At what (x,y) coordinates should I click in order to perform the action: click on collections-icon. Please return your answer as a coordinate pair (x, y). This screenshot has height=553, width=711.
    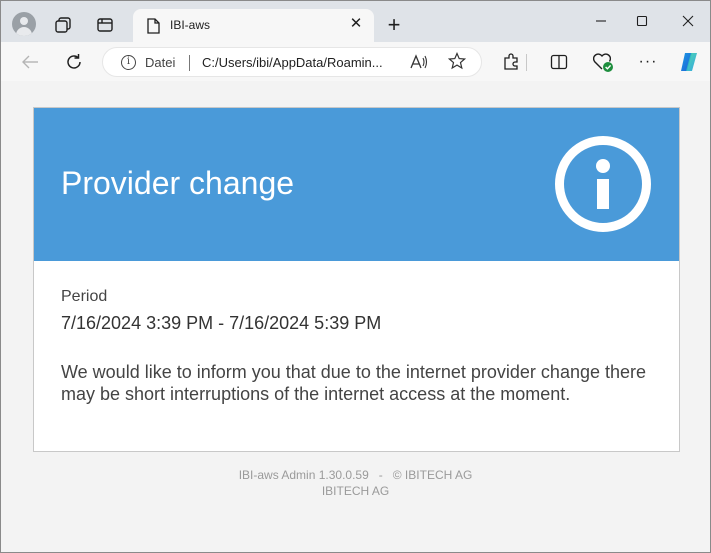
    Looking at the image, I should click on (63, 25).